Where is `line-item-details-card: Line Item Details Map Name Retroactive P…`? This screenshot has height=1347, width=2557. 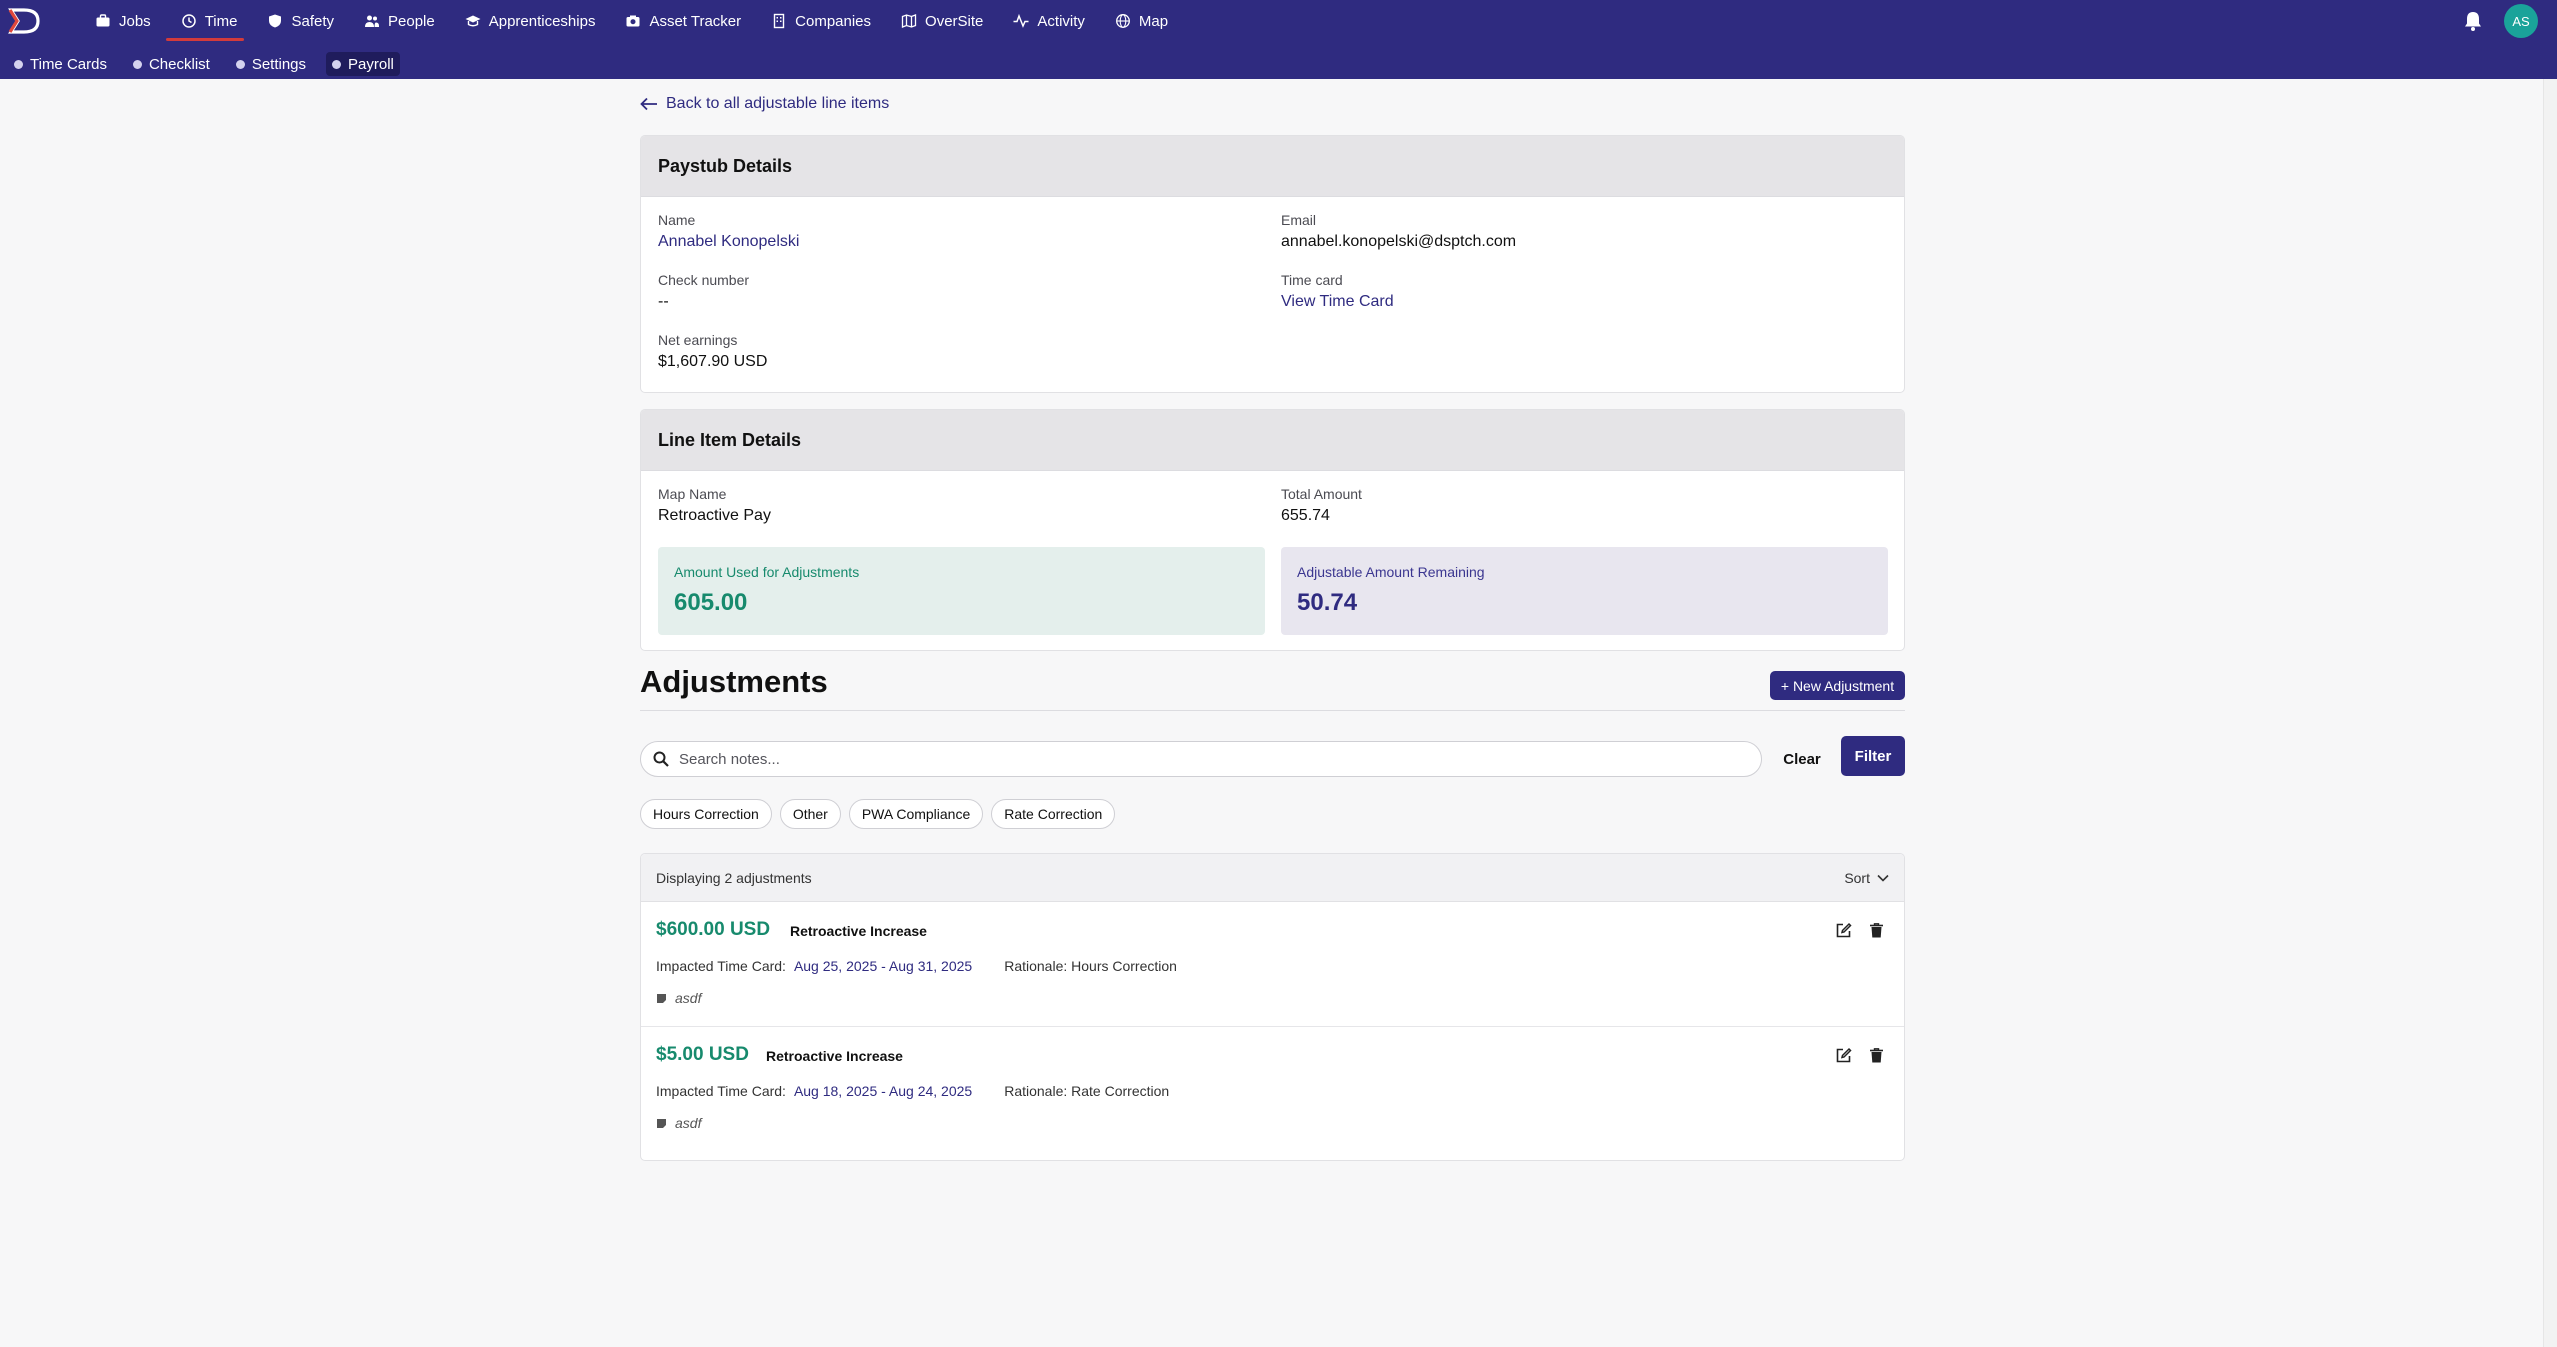
line-item-details-card: Line Item Details Map Name Retroactive P… is located at coordinates (1272, 530).